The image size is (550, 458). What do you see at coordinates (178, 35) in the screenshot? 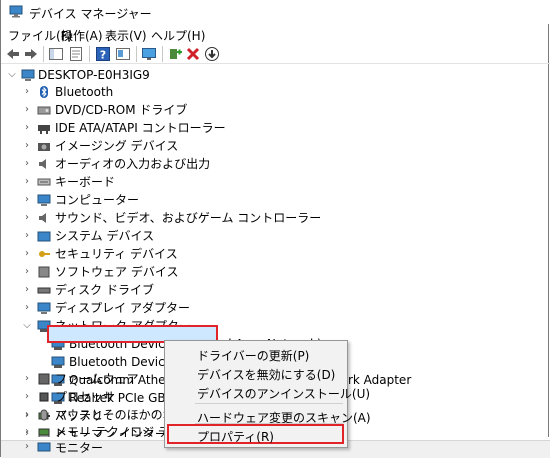
I see `menu-help: ヘルプ(H)` at bounding box center [178, 35].